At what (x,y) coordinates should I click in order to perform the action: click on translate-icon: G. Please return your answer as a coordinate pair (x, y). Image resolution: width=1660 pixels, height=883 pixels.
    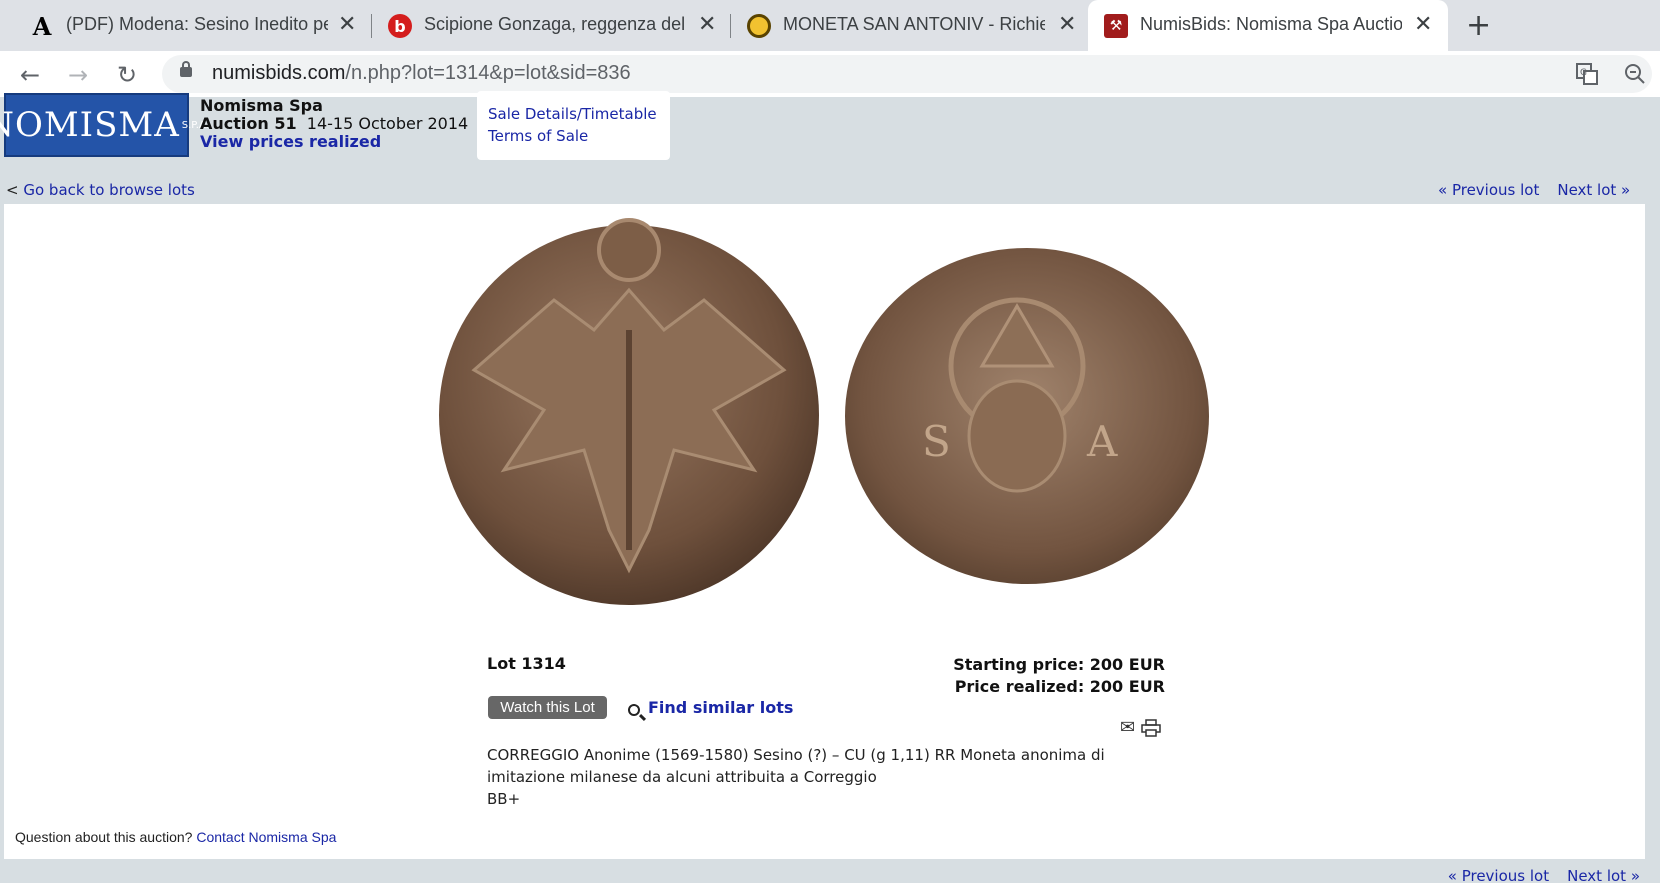
    Looking at the image, I should click on (1587, 76).